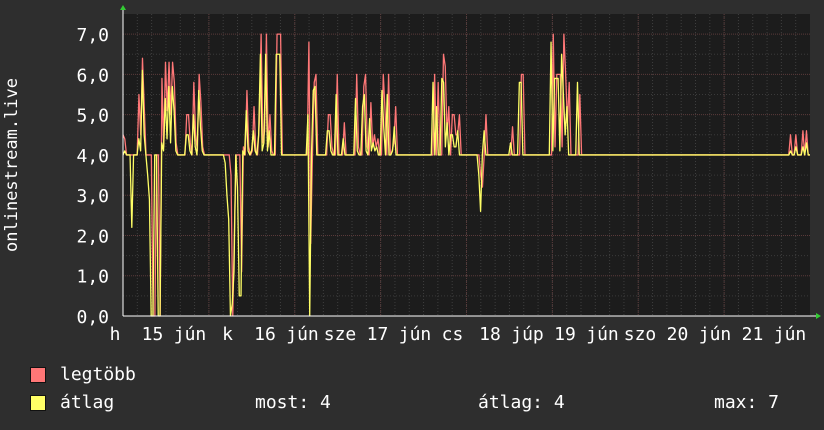 The image size is (824, 430). Describe the element at coordinates (818, 316) in the screenshot. I see `x-axis-arrow` at that location.